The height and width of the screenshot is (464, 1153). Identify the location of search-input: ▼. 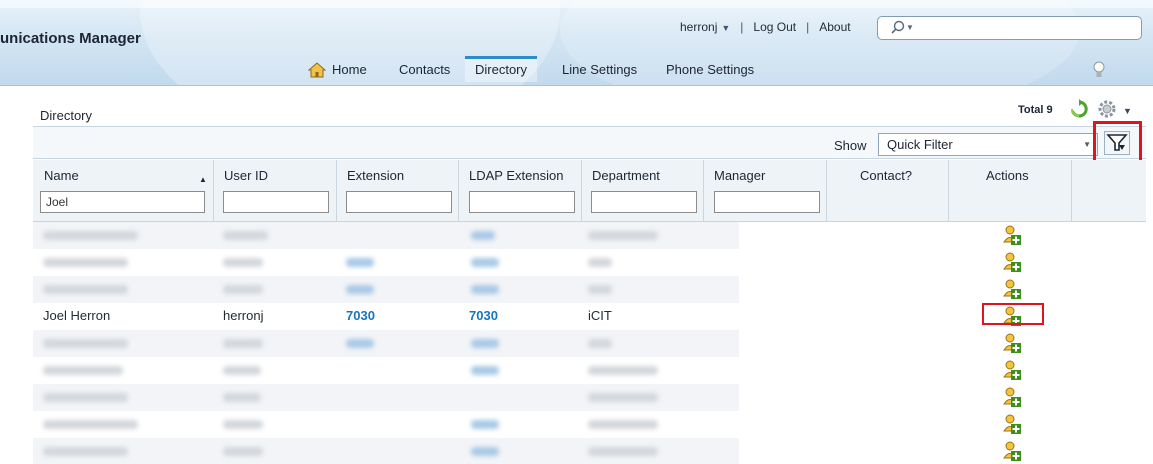
(1009, 28).